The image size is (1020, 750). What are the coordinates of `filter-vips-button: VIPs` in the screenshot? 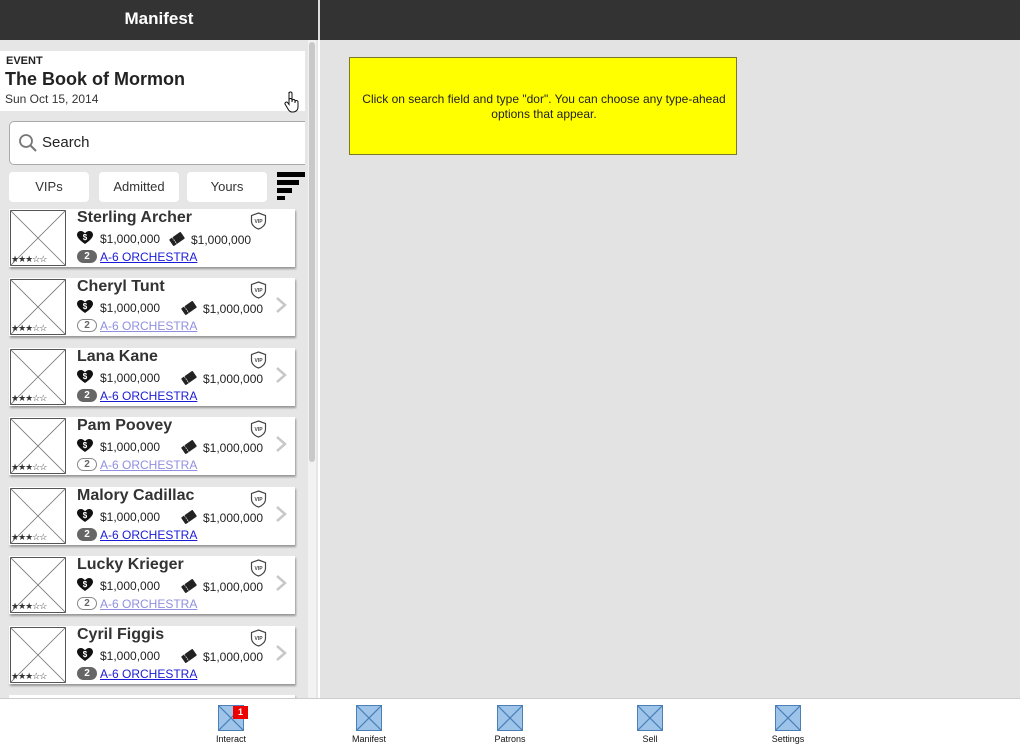 It's located at (49, 187).